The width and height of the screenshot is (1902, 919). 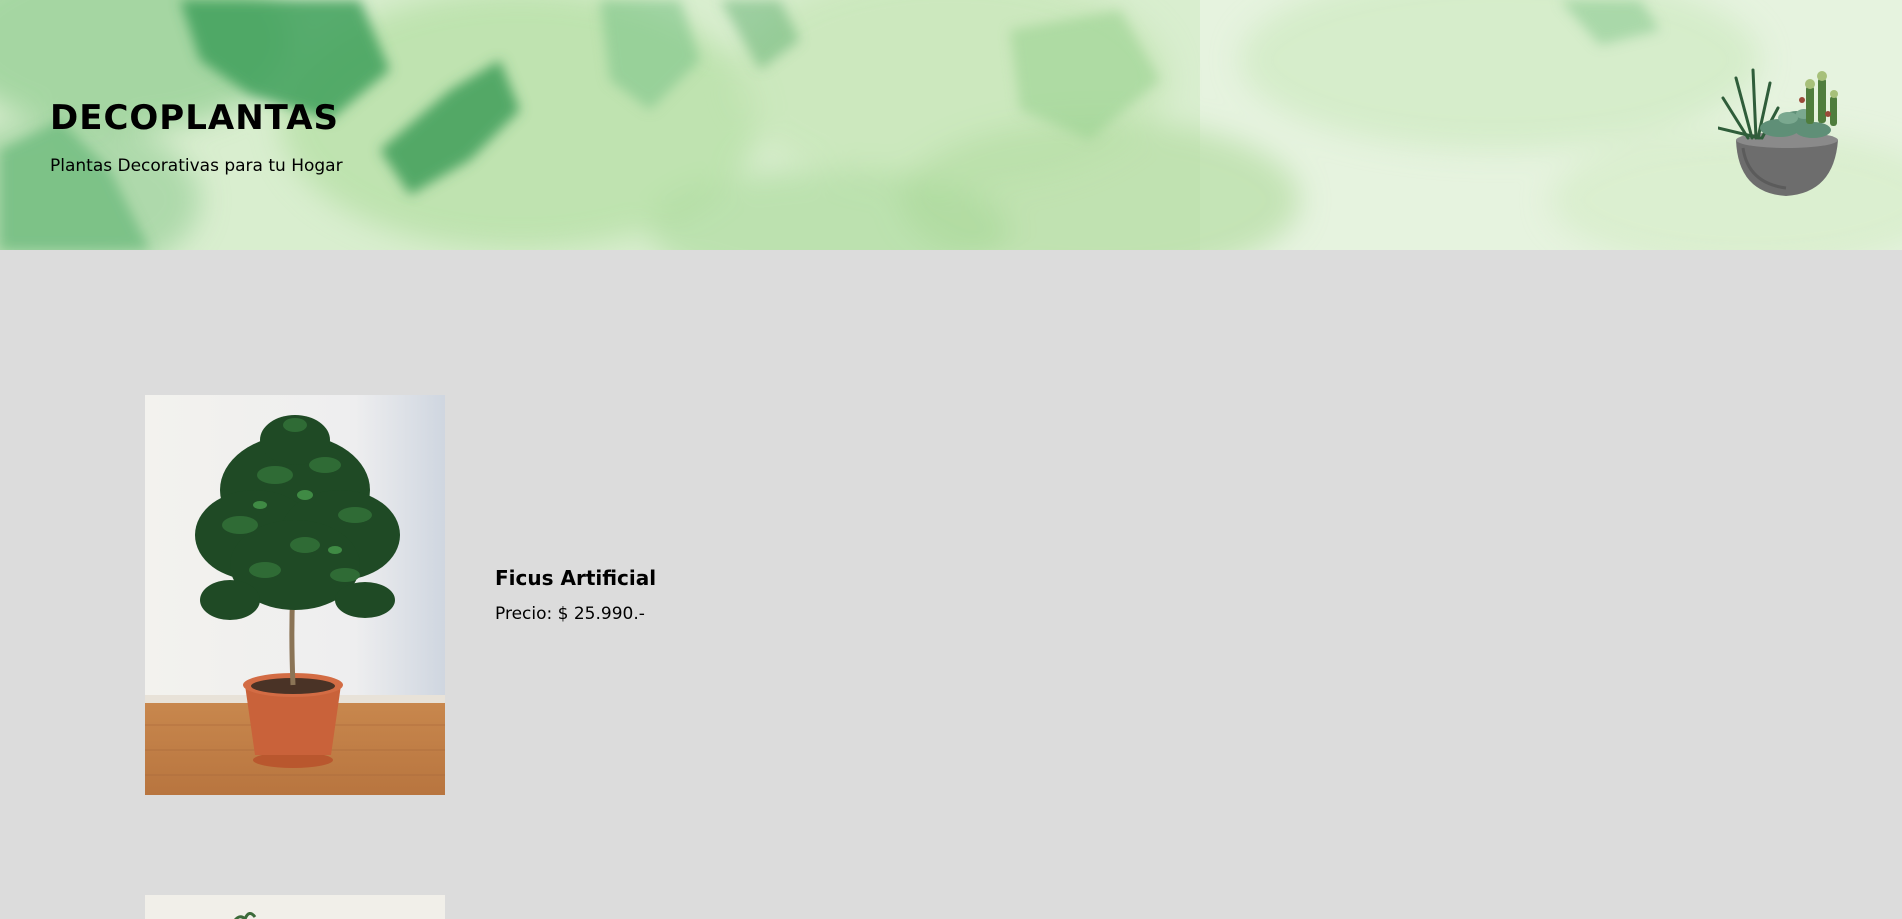 I want to click on site-title: DECOPLANTAS, so click(x=196, y=118).